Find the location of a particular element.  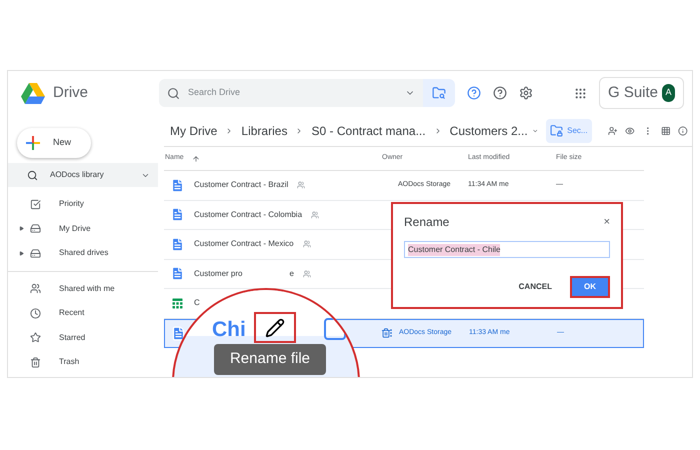

avatar: A is located at coordinates (668, 93).